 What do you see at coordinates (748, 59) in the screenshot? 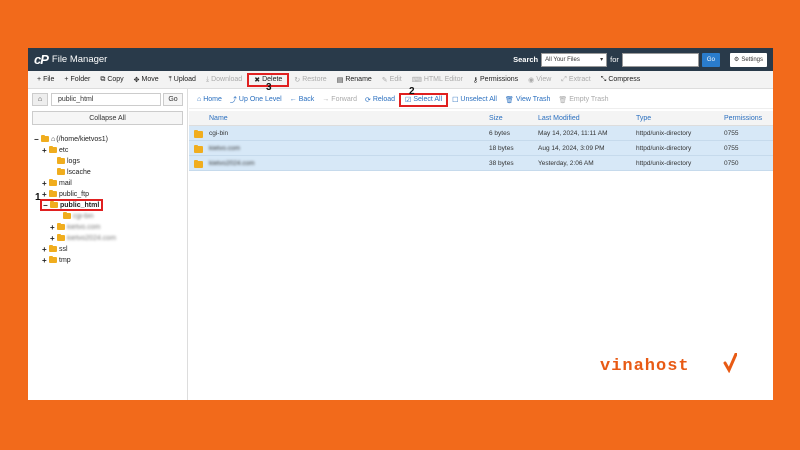
I see `settings-button: ⚙ Settings` at bounding box center [748, 59].